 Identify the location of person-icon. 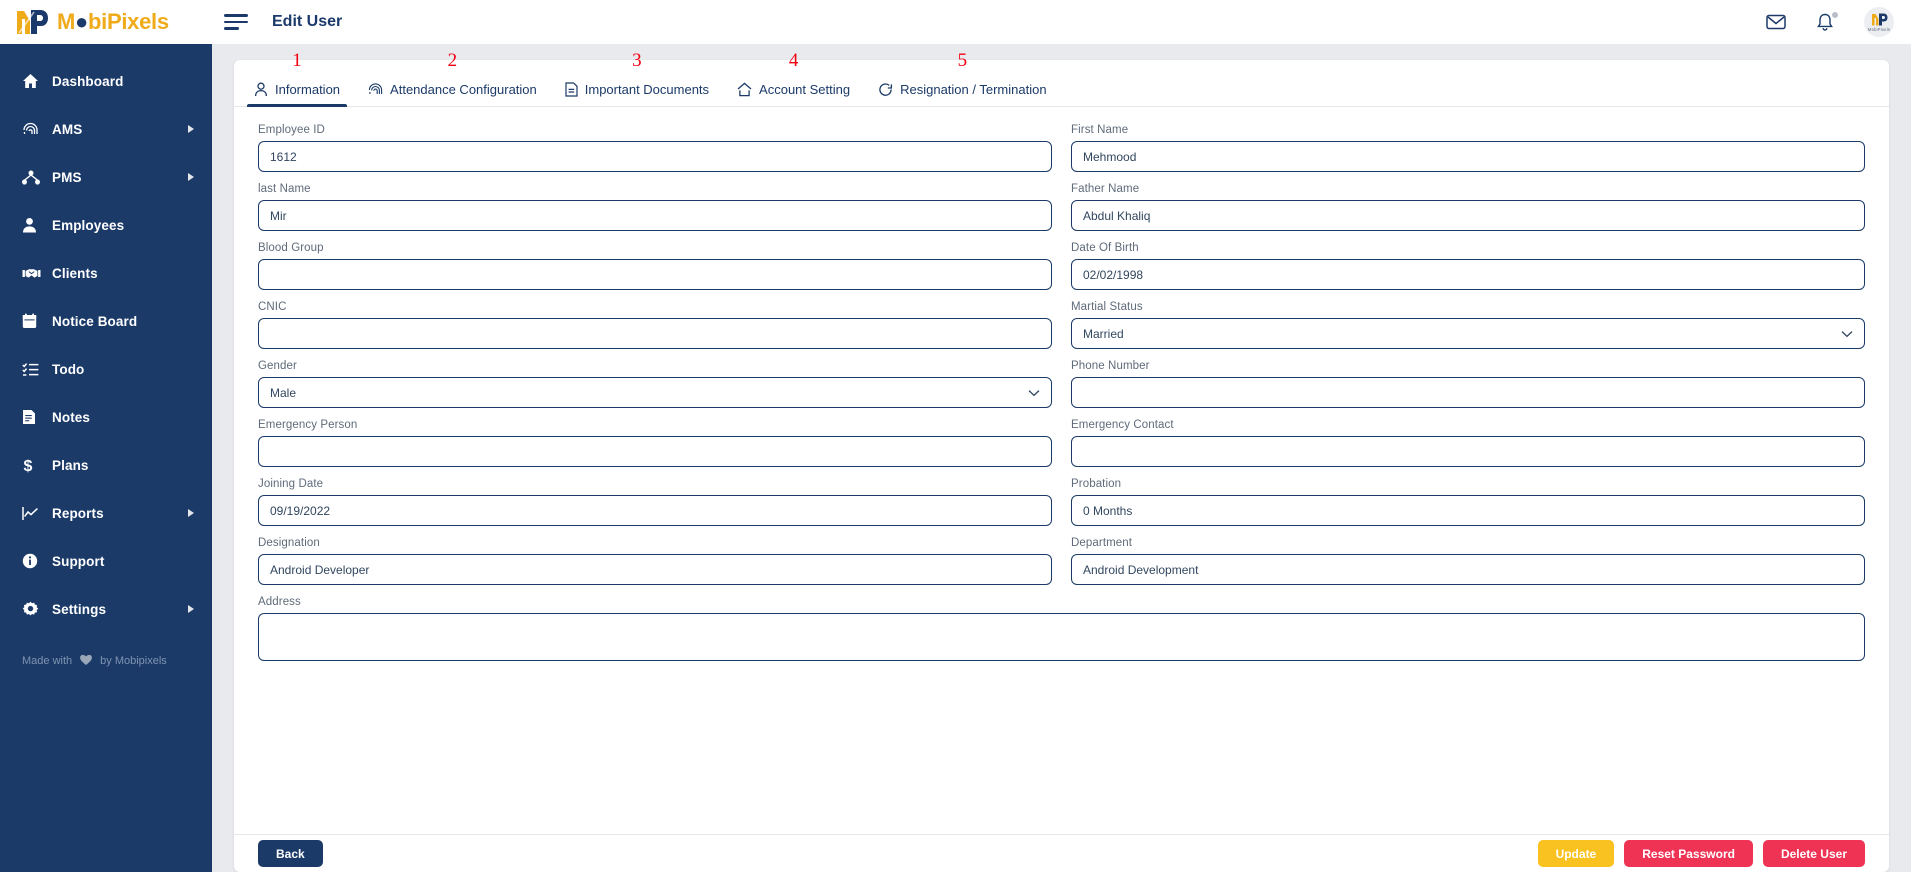
(261, 89).